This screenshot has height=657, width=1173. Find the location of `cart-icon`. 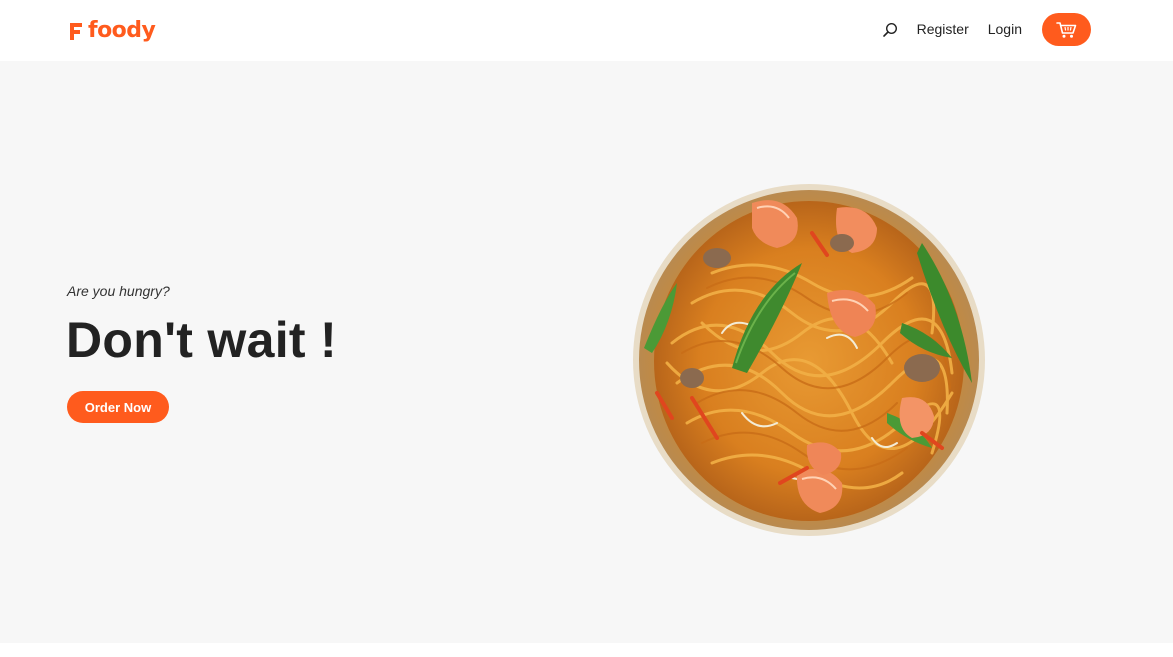

cart-icon is located at coordinates (1065, 29).